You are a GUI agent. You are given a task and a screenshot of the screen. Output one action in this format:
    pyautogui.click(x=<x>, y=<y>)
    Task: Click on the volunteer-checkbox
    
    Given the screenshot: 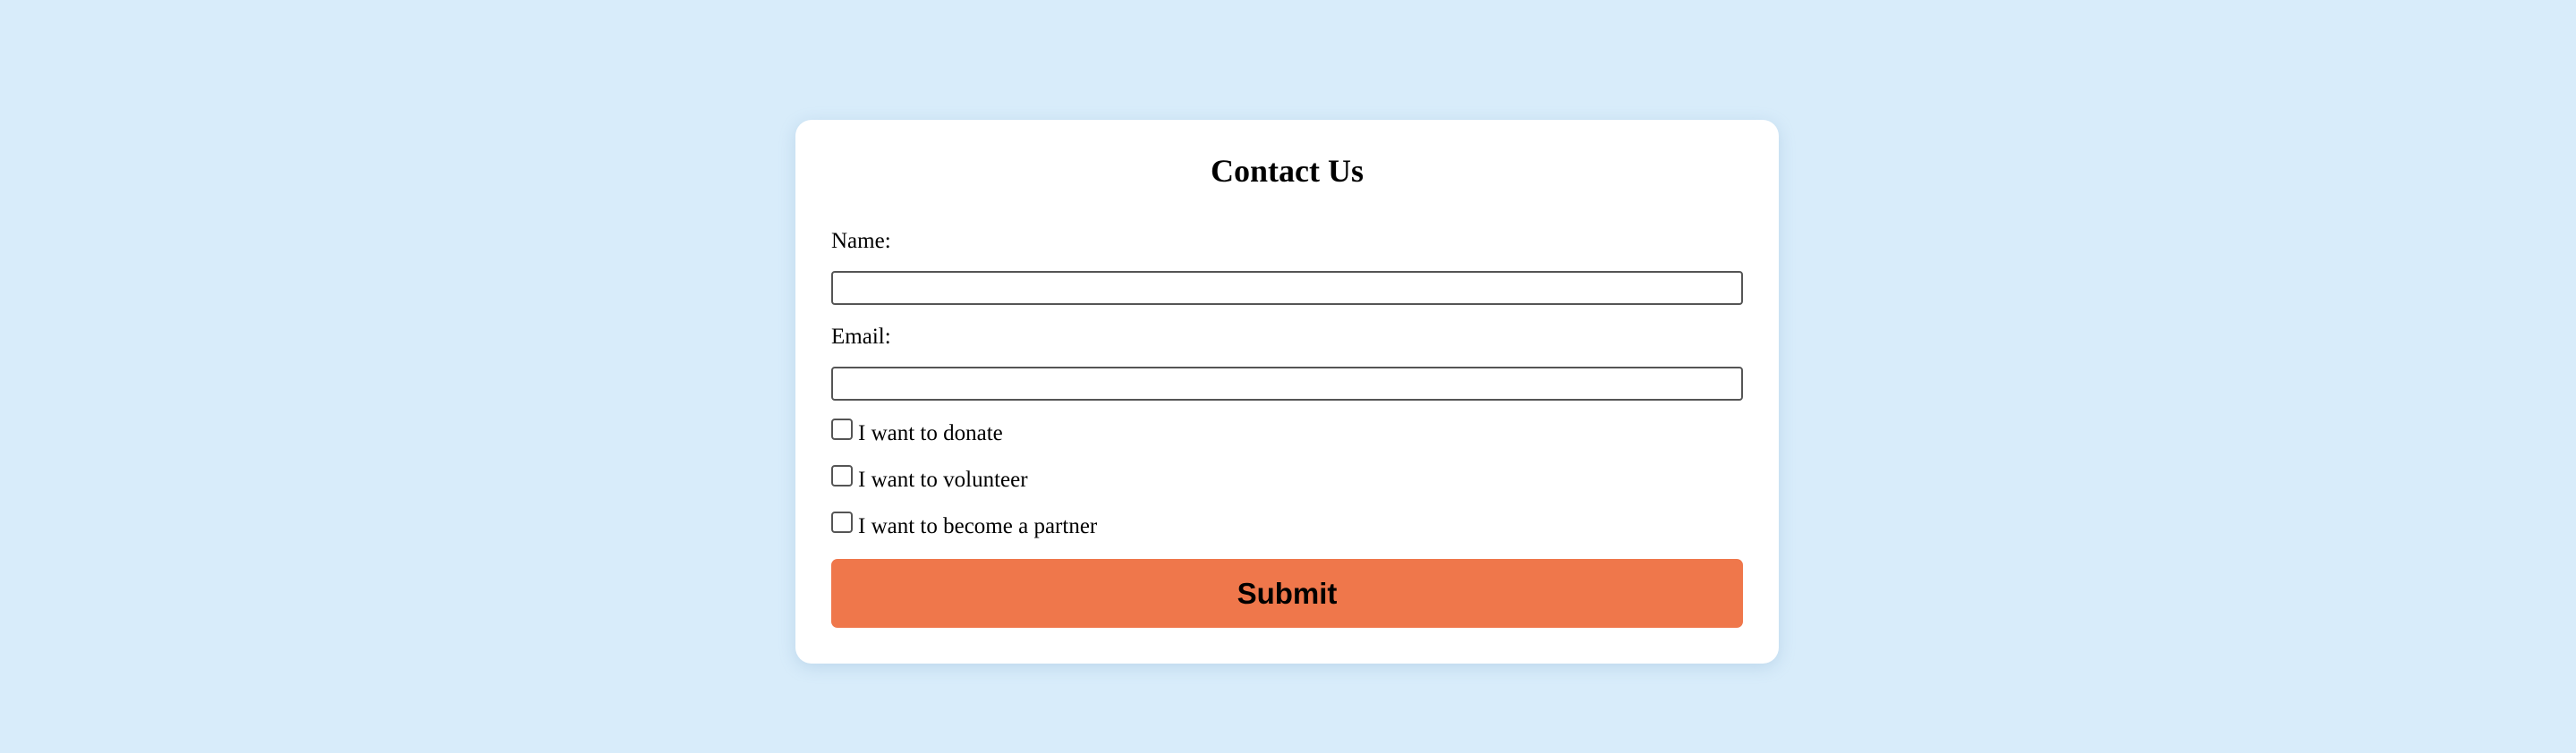 What is the action you would take?
    pyautogui.click(x=842, y=475)
    